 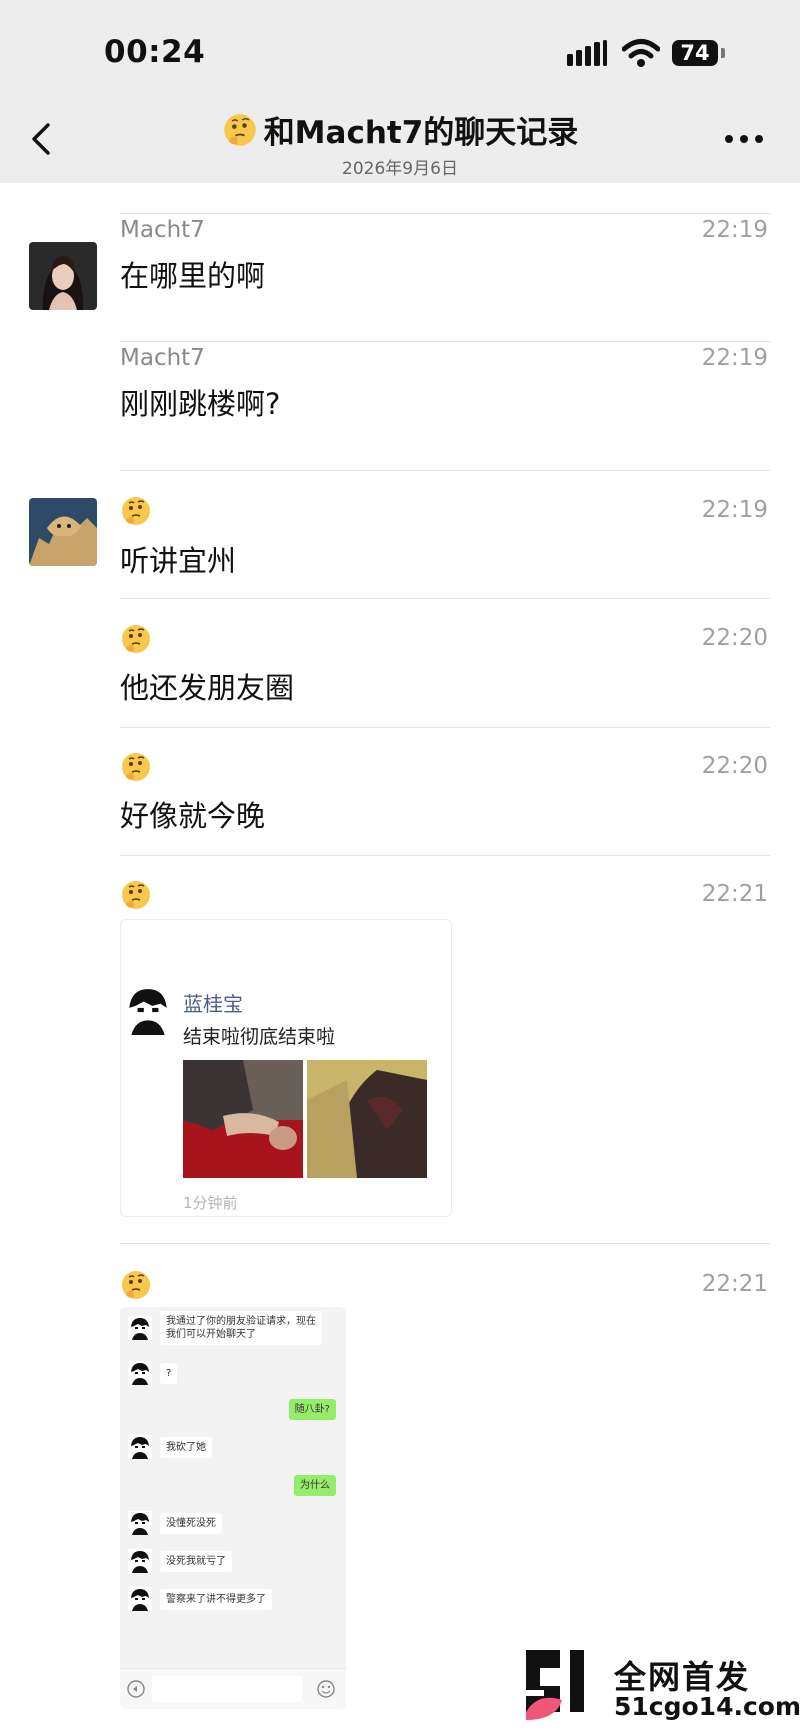 I want to click on message-text: 听讲宜州, so click(x=178, y=559).